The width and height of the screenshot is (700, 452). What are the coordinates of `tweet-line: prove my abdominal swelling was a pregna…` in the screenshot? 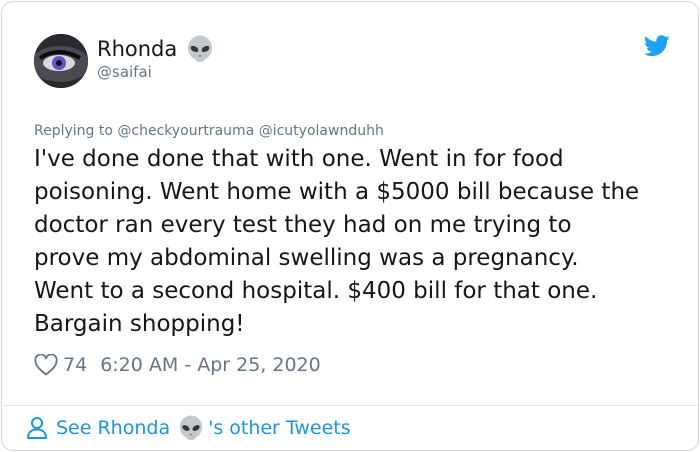 It's located at (306, 258).